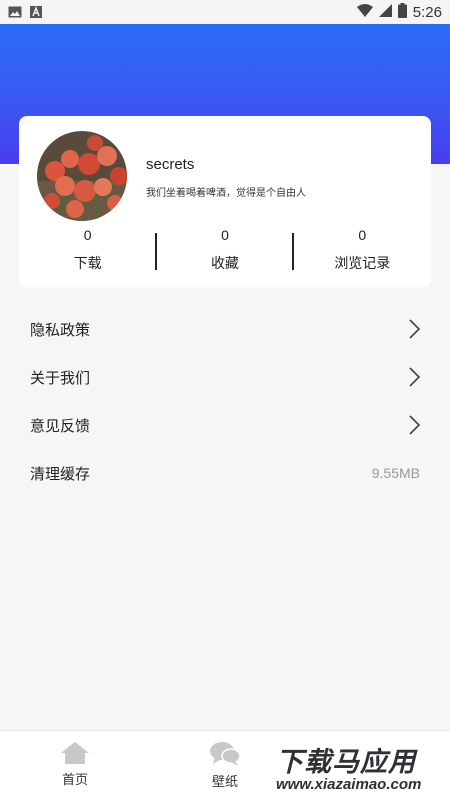  Describe the element at coordinates (385, 12) in the screenshot. I see `signal-icon` at that location.